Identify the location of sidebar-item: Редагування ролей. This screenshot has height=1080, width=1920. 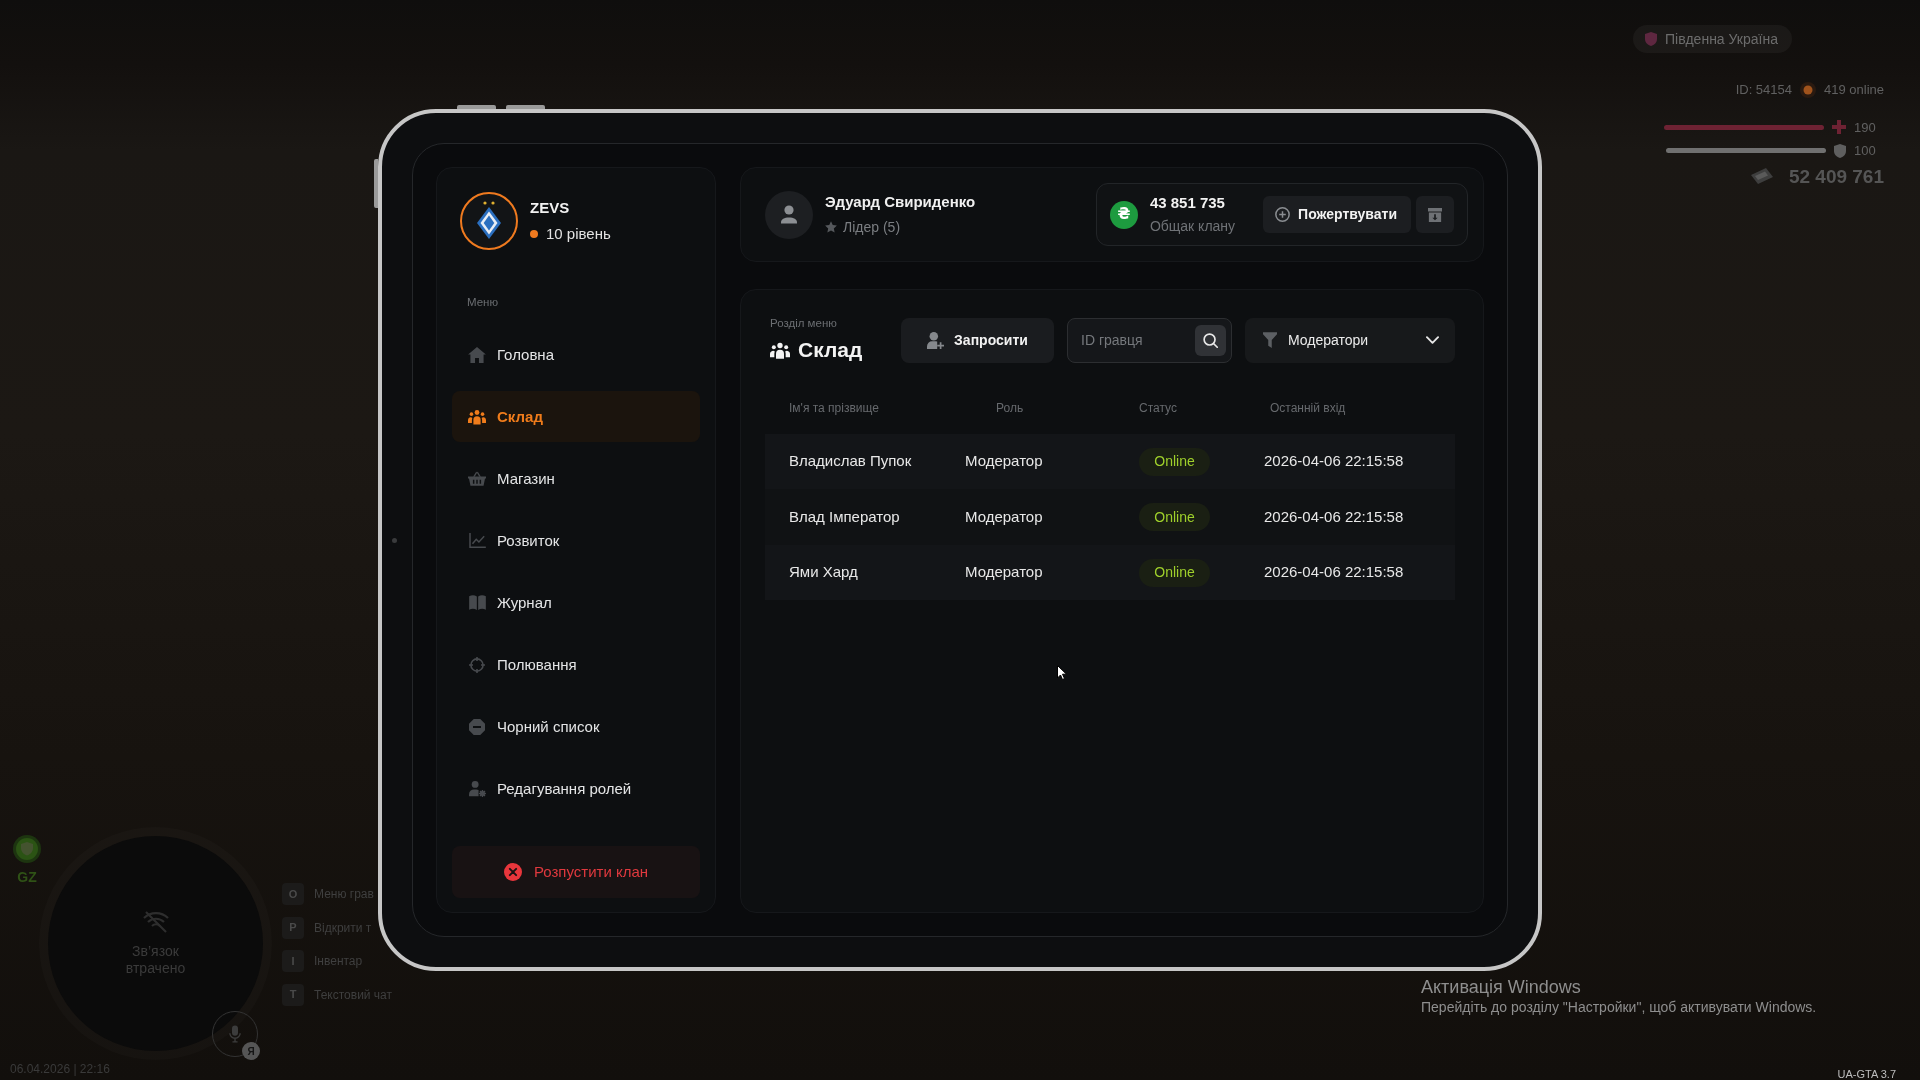
(576, 789).